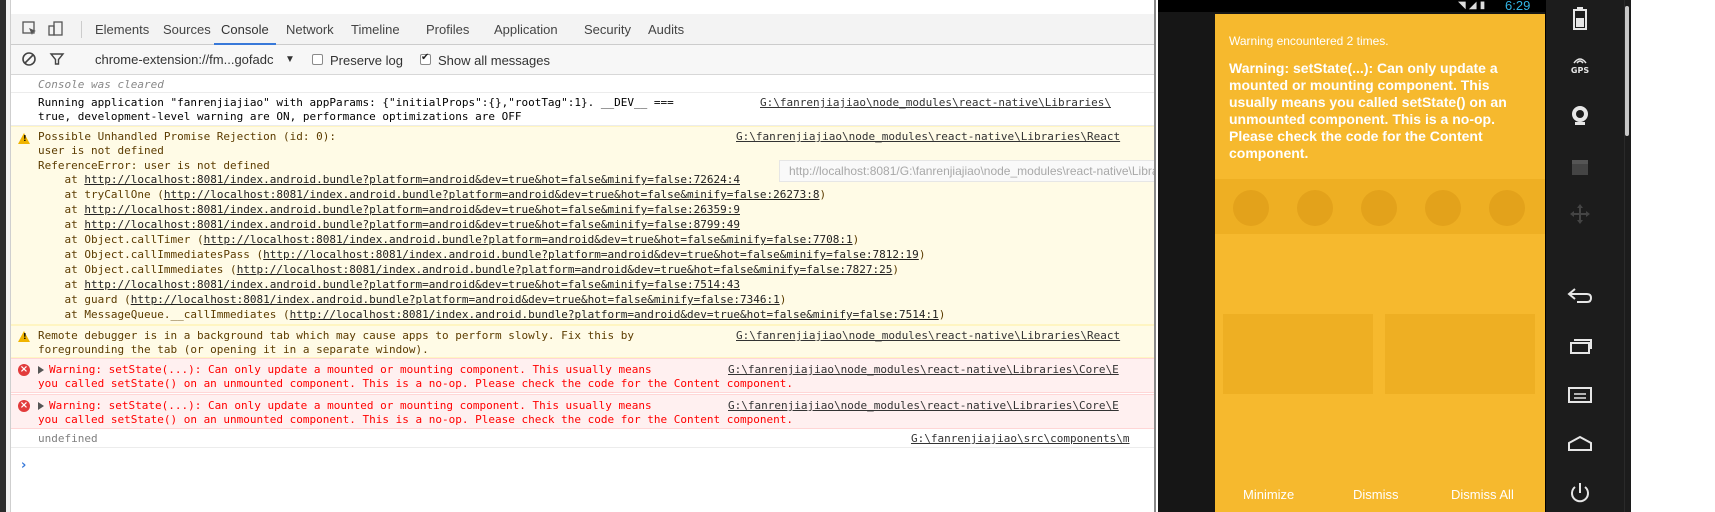  I want to click on tab-network: Network, so click(310, 29).